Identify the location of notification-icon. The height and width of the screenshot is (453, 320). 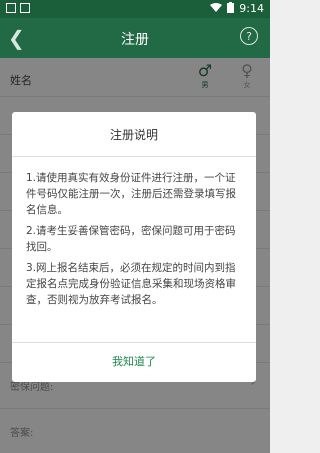
(11, 8).